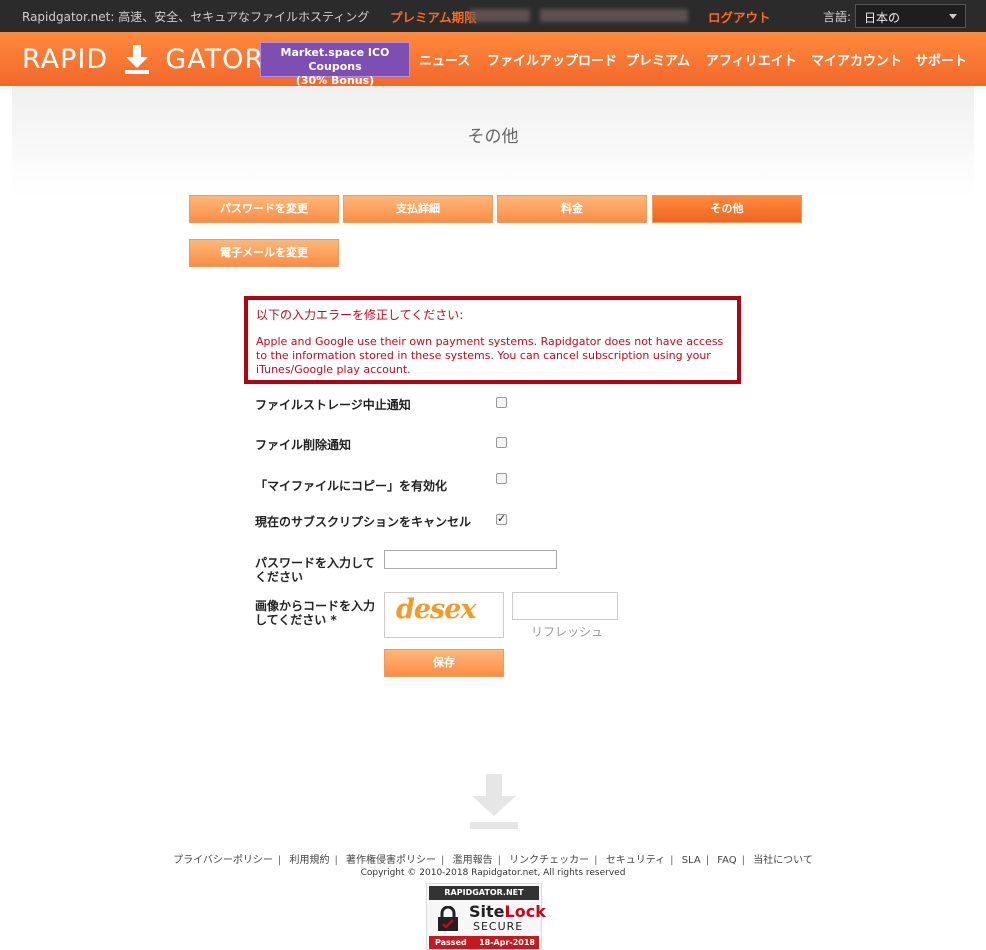  I want to click on cancel-subscription-checkbox, so click(501, 518).